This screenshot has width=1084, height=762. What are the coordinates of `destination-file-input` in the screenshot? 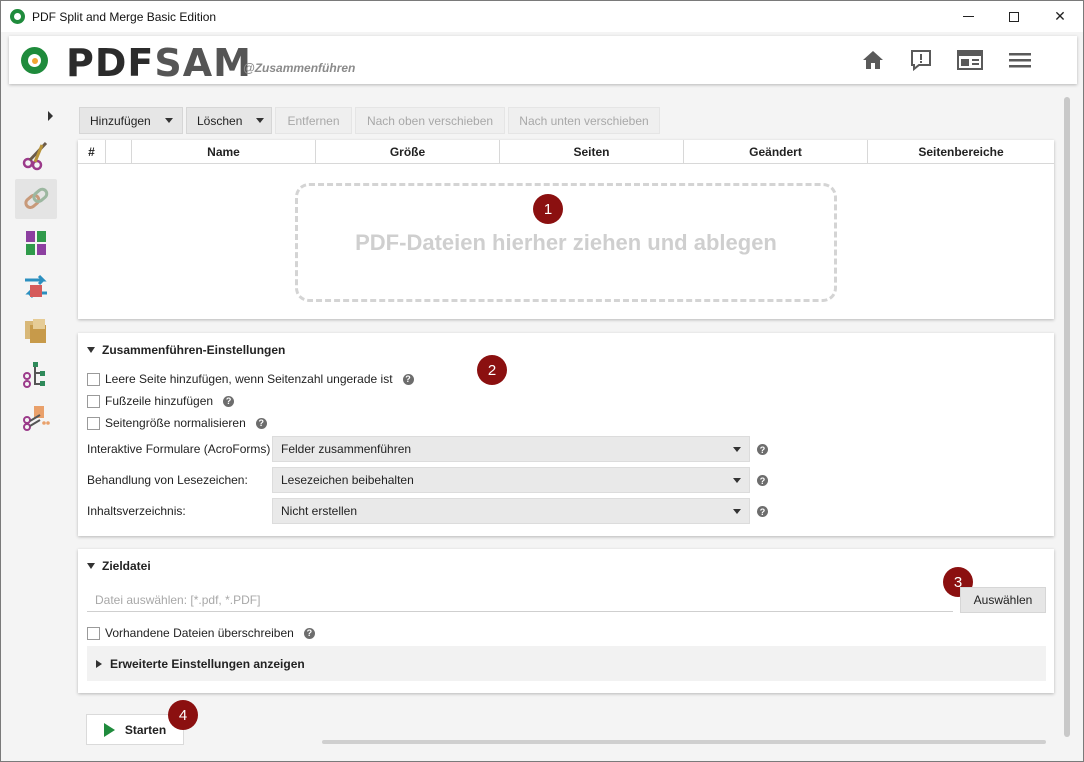 It's located at (520, 600).